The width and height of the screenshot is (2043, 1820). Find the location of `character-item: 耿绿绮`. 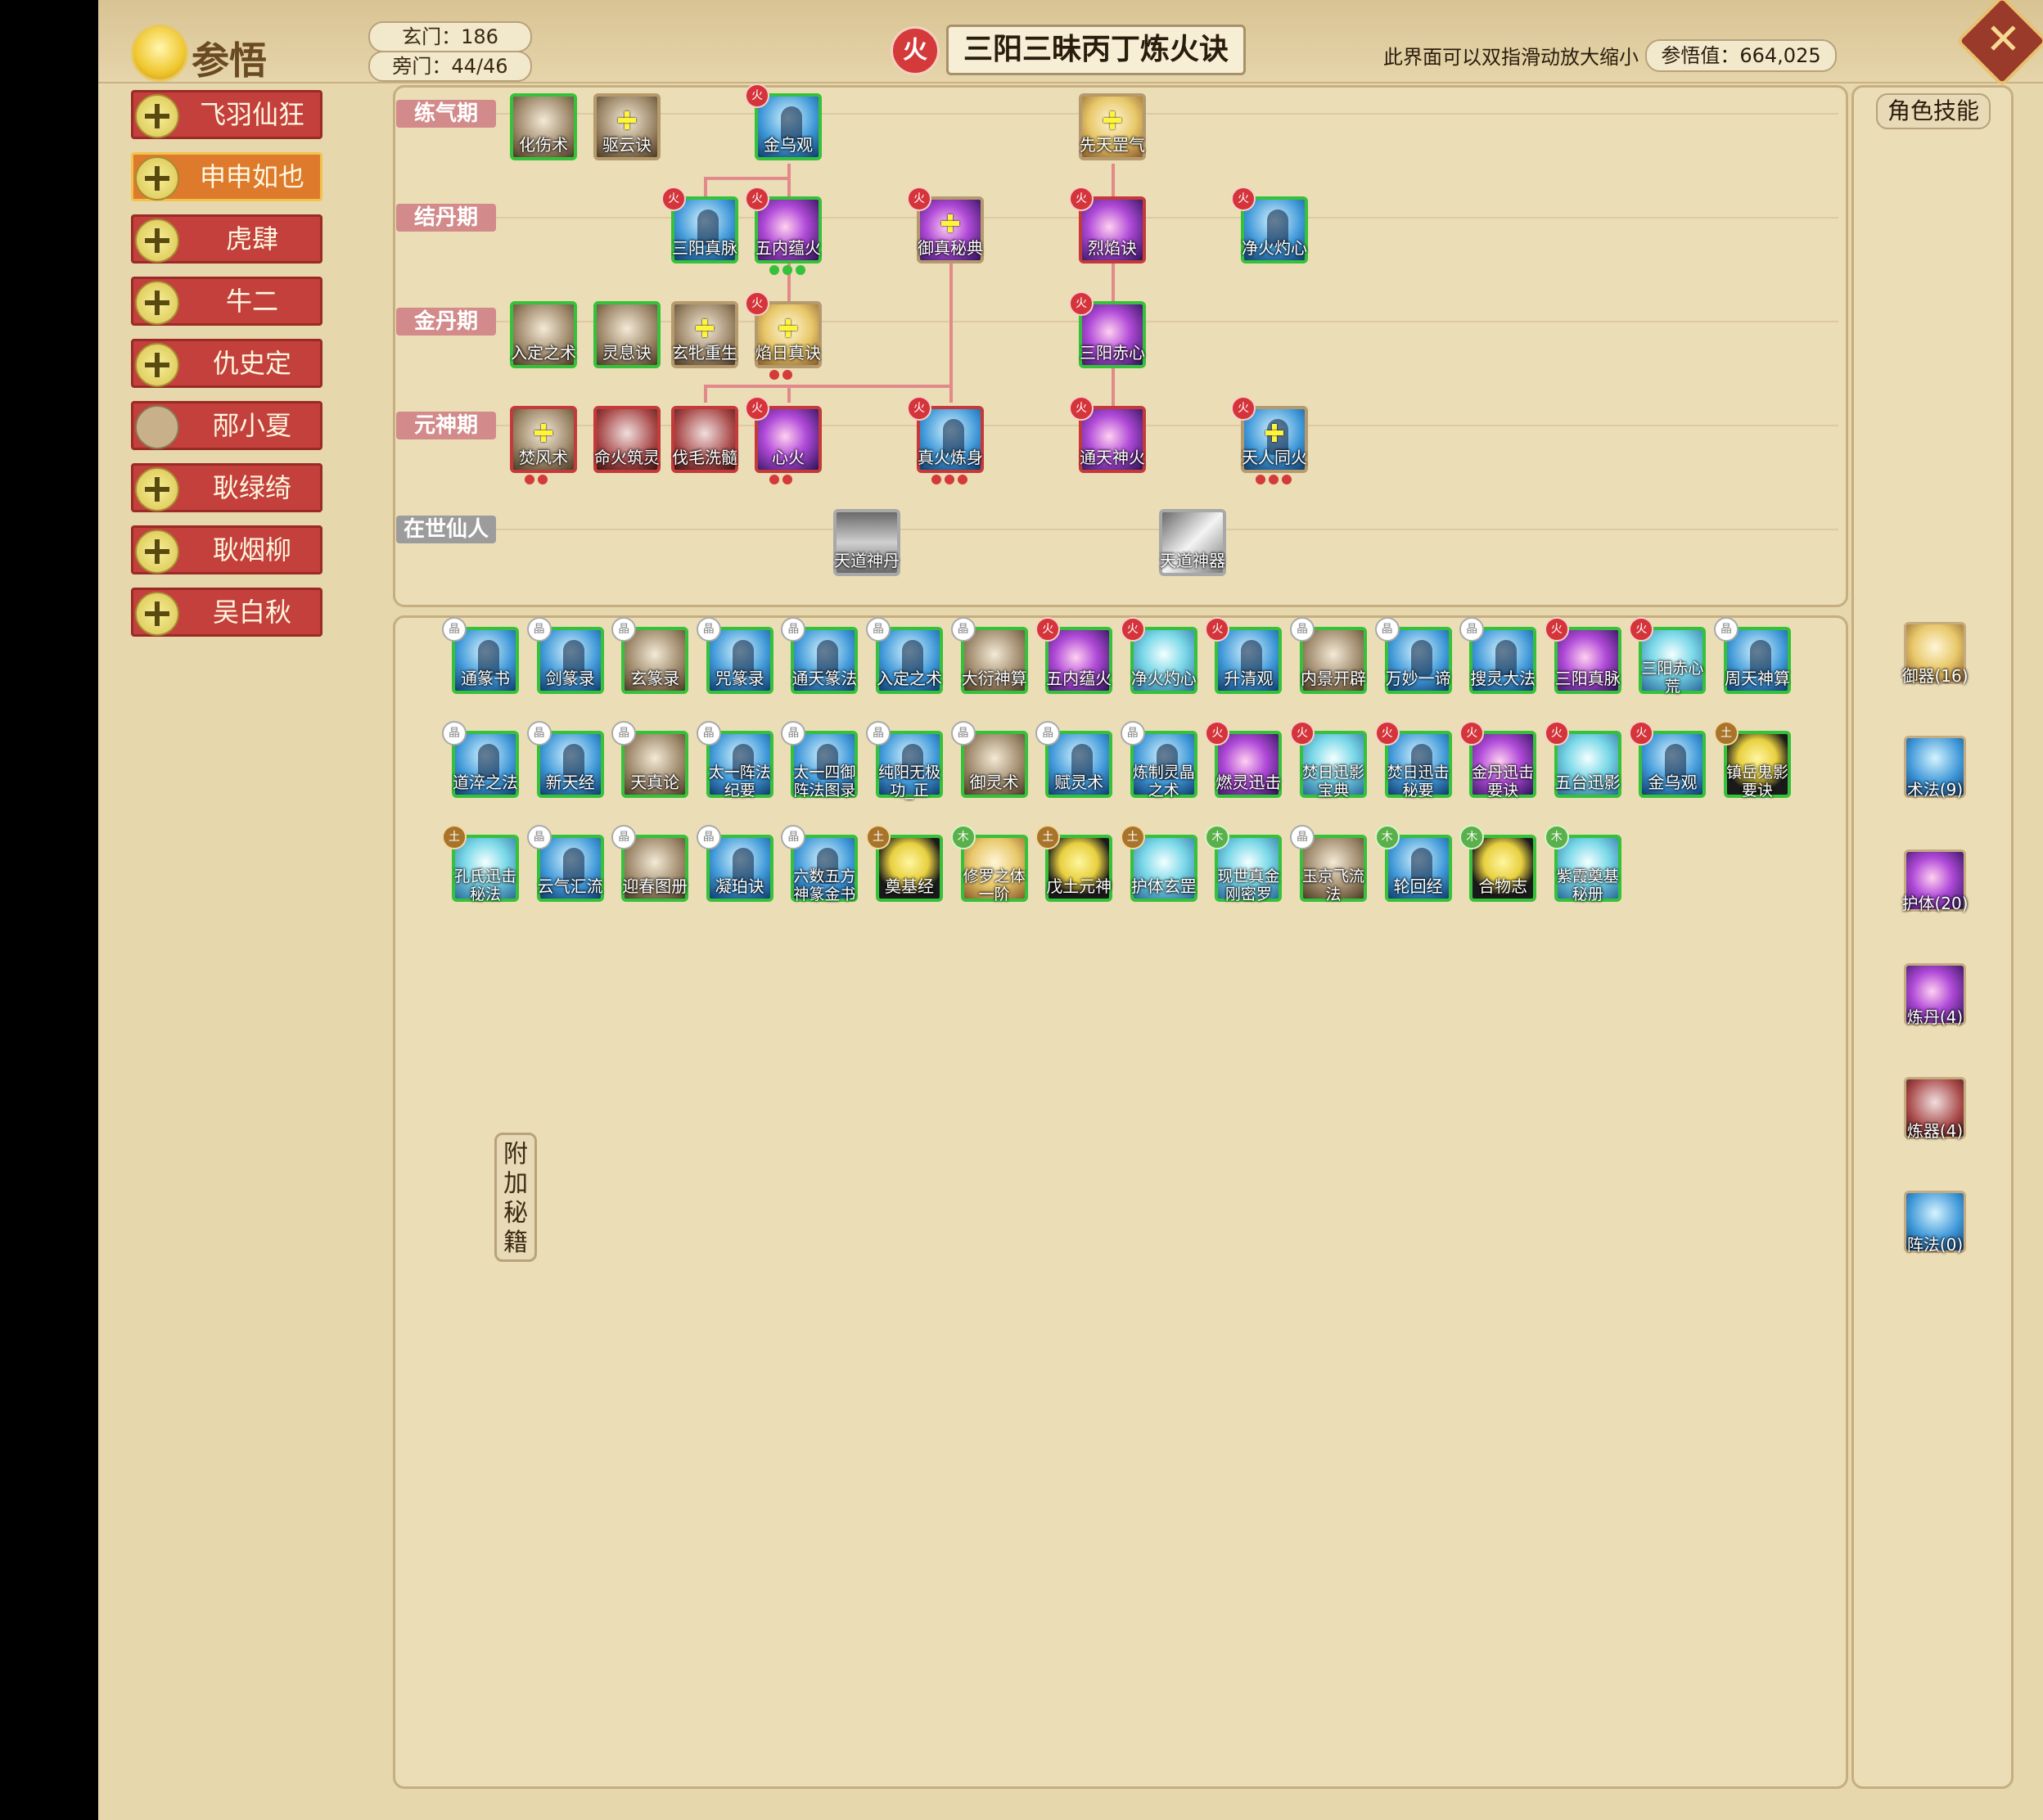

character-item: 耿绿绮 is located at coordinates (226, 488).